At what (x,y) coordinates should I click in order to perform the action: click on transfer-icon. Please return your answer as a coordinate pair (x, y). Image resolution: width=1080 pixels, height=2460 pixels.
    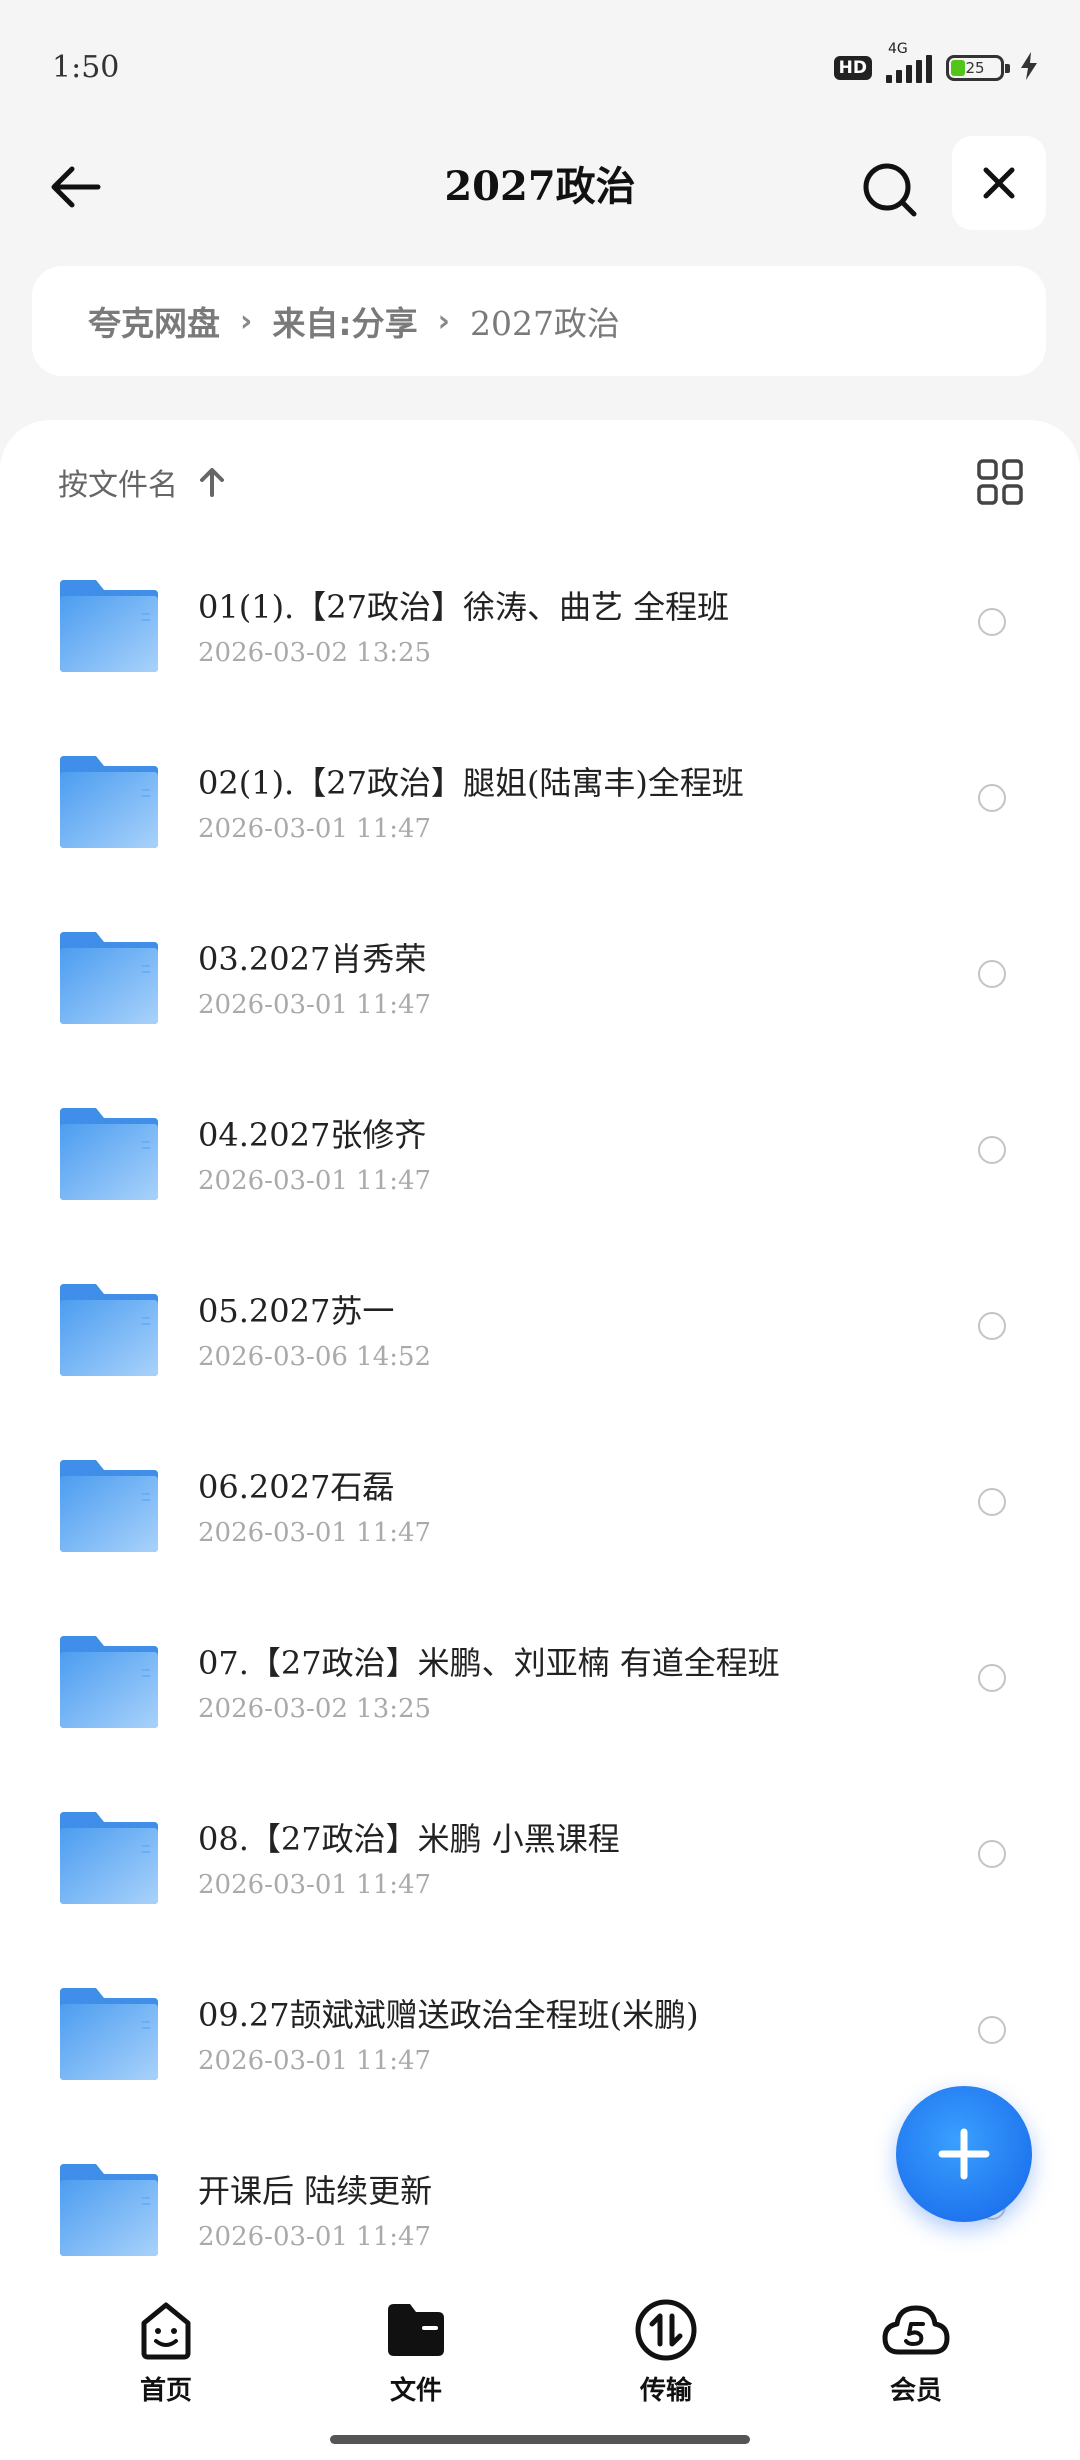
    Looking at the image, I should click on (666, 2330).